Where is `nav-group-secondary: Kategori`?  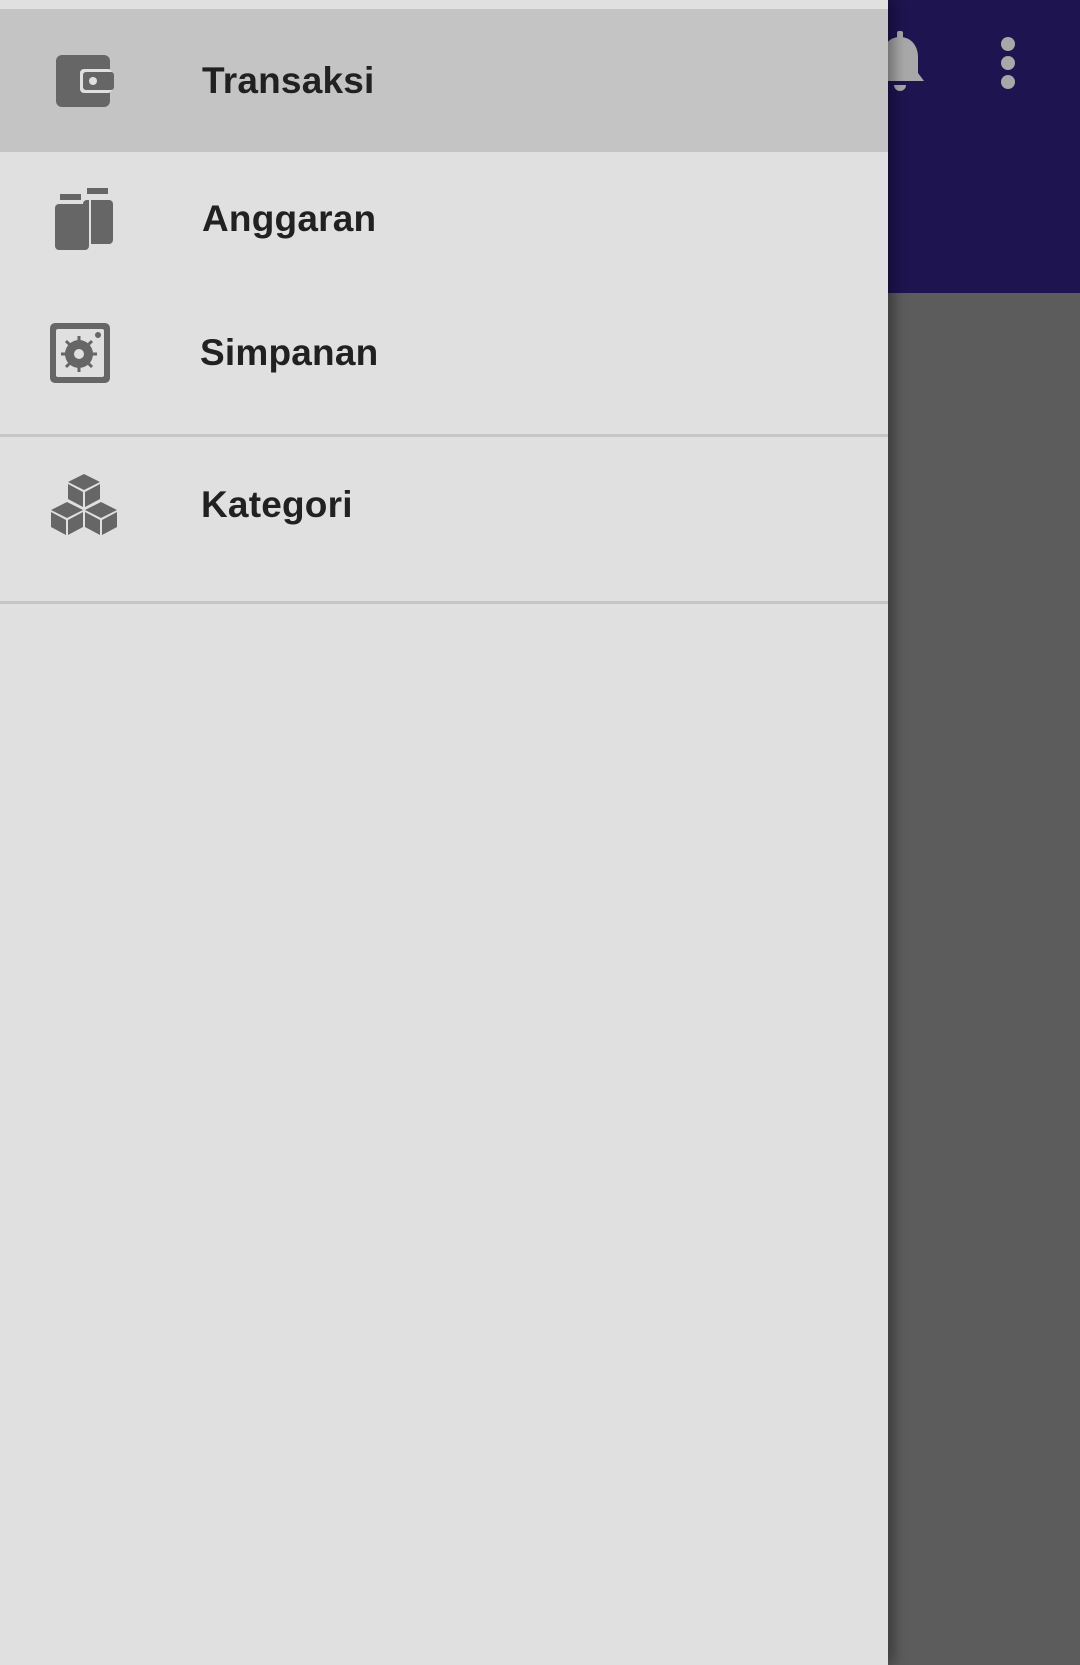 nav-group-secondary: Kategori is located at coordinates (444, 519).